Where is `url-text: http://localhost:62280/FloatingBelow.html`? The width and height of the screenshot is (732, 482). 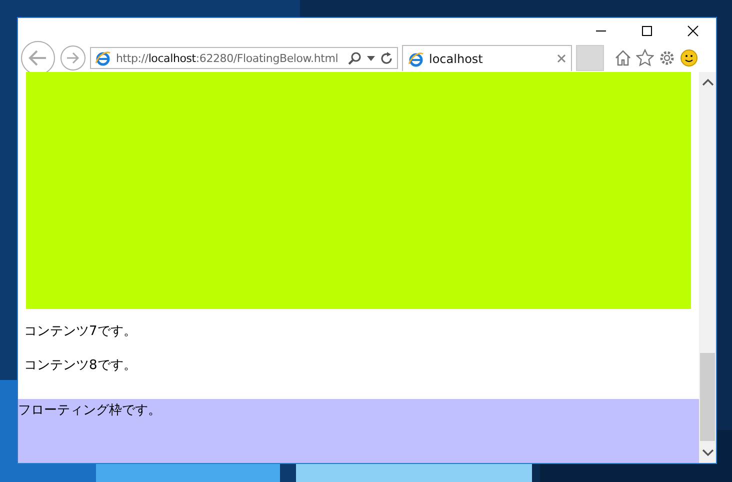
url-text: http://localhost:62280/FloatingBelow.html is located at coordinates (228, 58).